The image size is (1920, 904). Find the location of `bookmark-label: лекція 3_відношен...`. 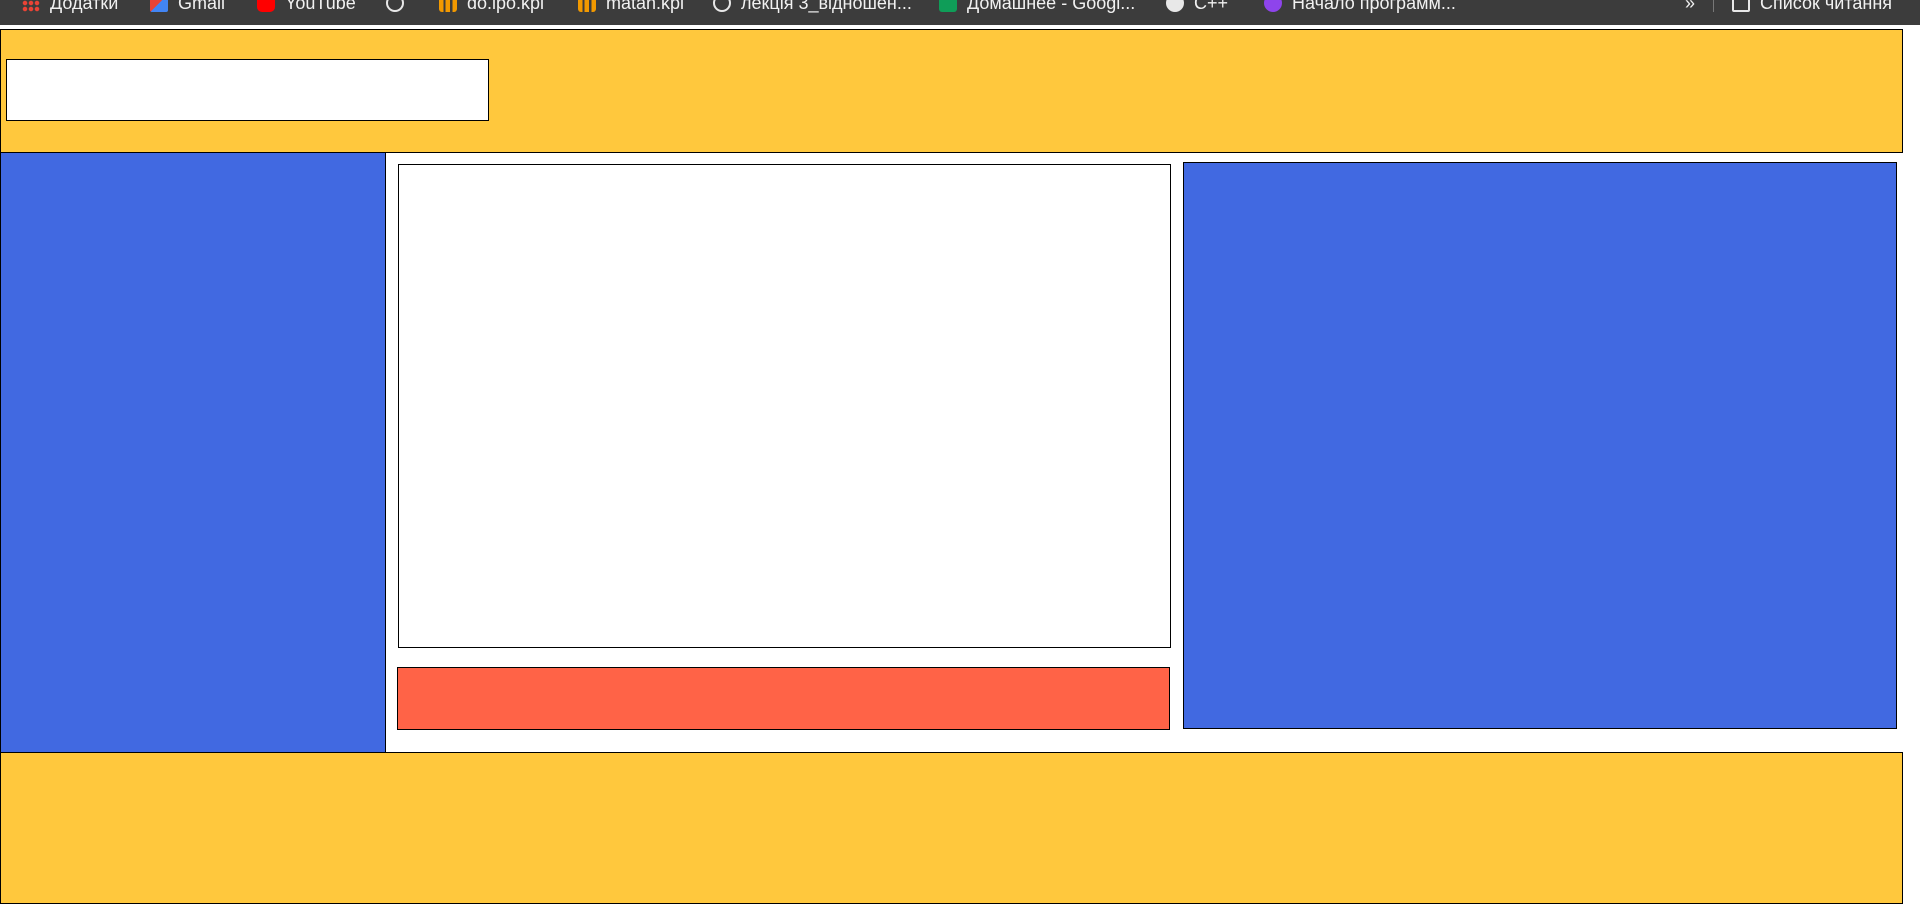

bookmark-label: лекція 3_відношен... is located at coordinates (826, 6).